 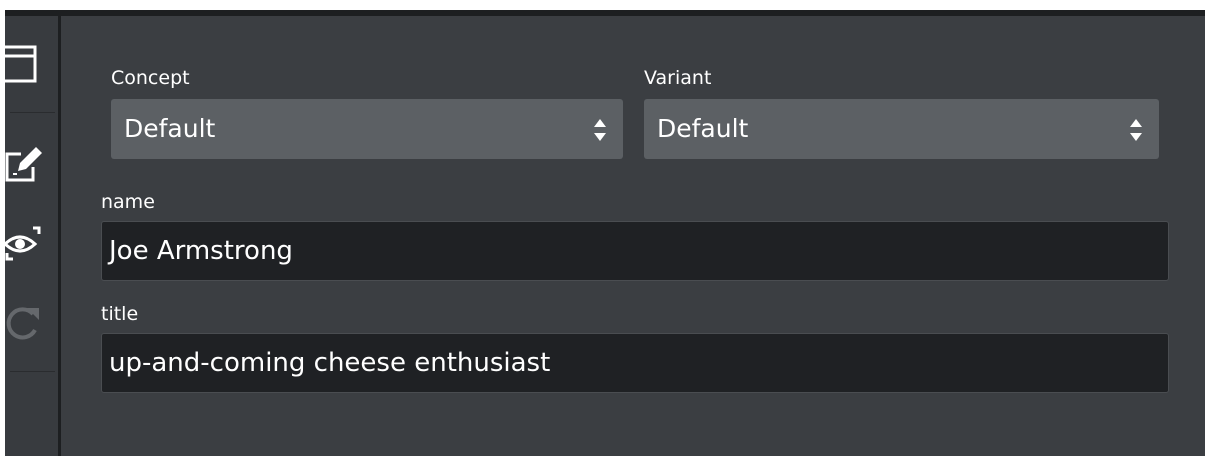 What do you see at coordinates (59, 236) in the screenshot?
I see `sidebar-border` at bounding box center [59, 236].